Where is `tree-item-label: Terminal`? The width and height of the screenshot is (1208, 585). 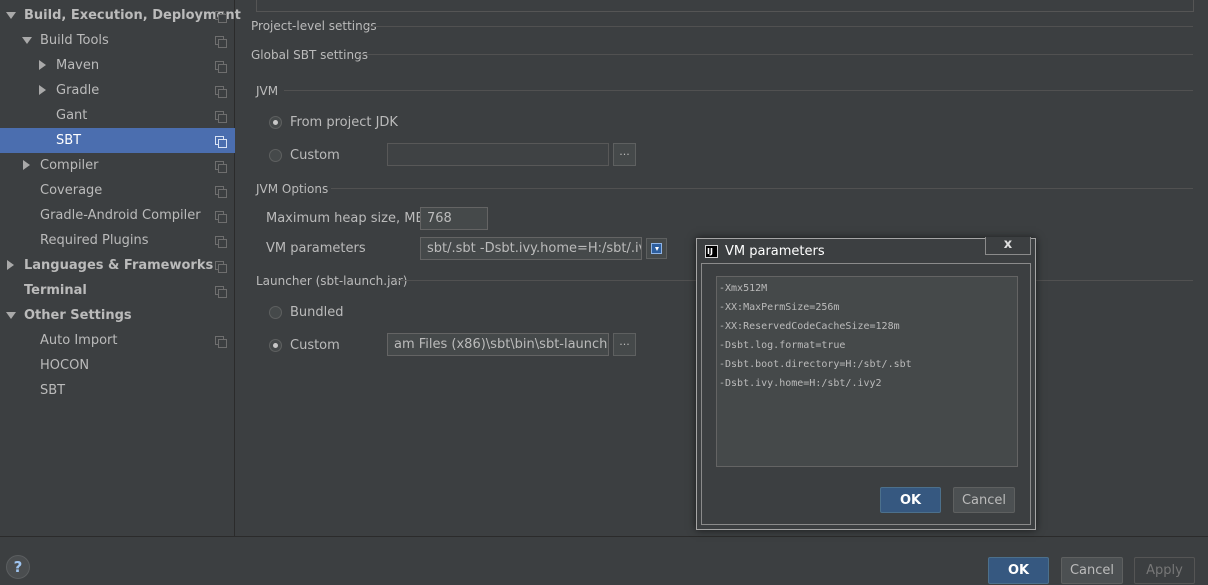
tree-item-label: Terminal is located at coordinates (55, 290).